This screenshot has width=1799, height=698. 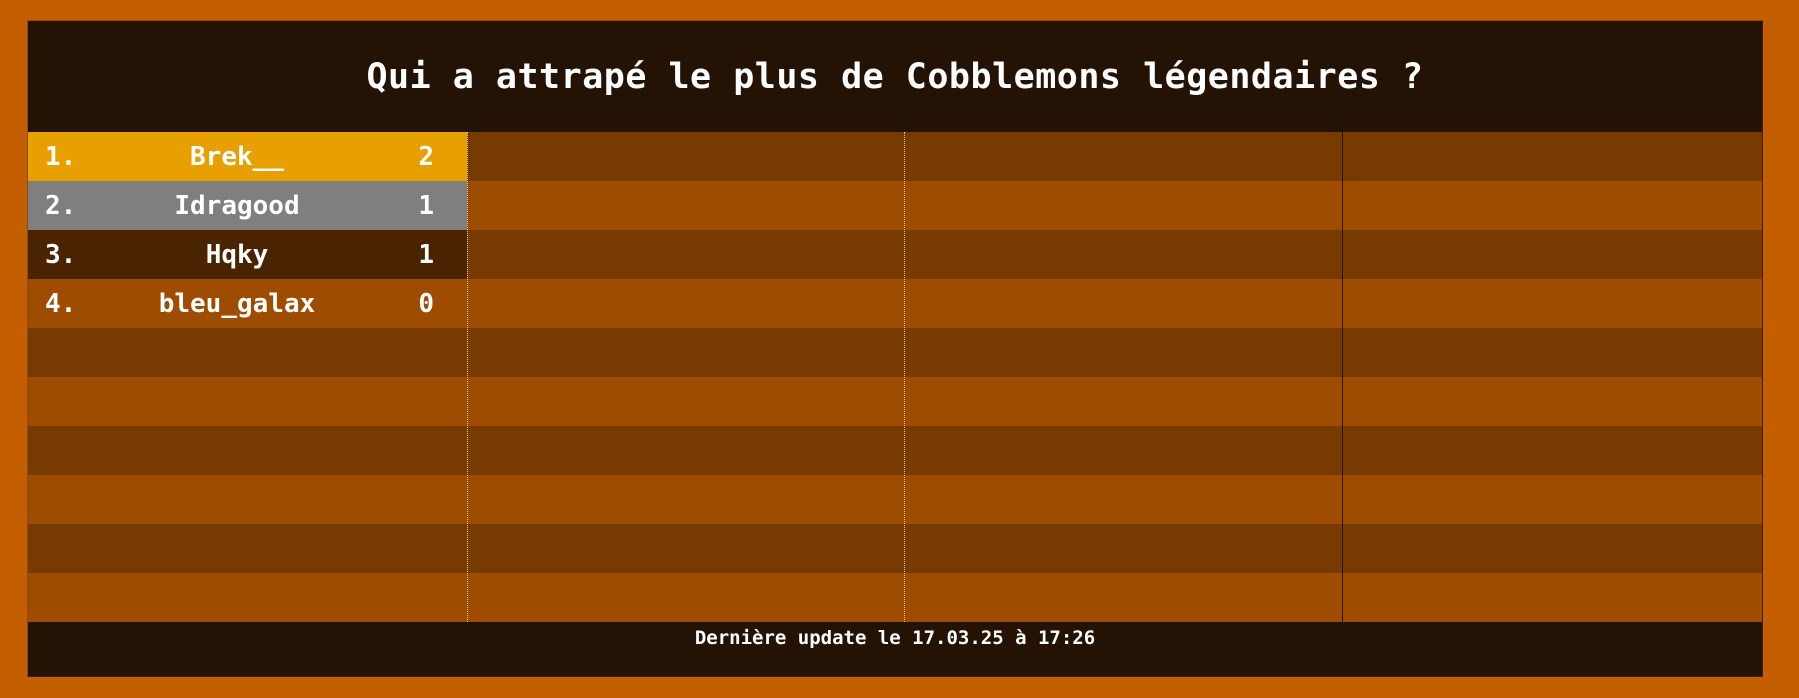 I want to click on leaderboard-entry-4: 4. bleu_galax 0, so click(x=247, y=303).